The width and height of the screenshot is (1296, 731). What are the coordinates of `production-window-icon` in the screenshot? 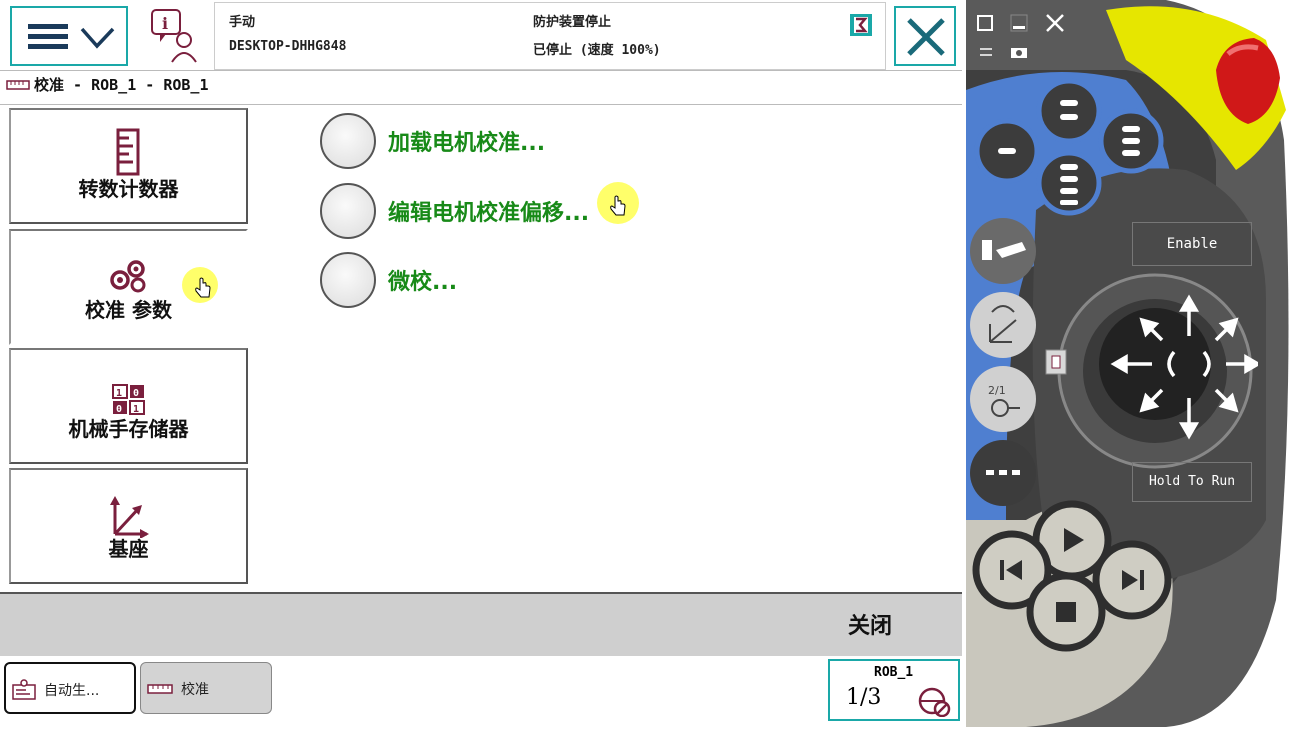 It's located at (25, 692).